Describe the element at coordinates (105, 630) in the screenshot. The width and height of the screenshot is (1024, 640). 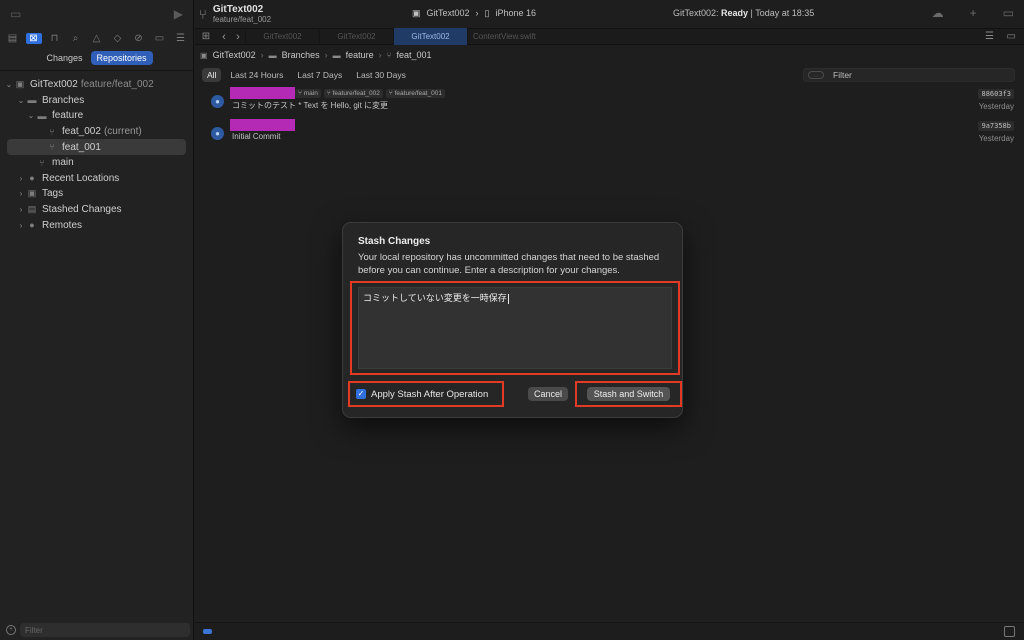
I see `sidebar-filter-input: Filter` at that location.